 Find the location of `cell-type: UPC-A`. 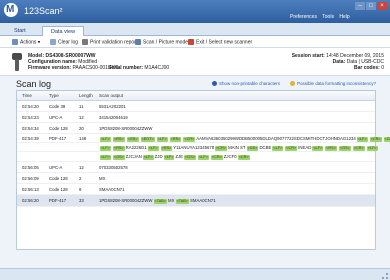

cell-type: UPC-A is located at coordinates (56, 167).